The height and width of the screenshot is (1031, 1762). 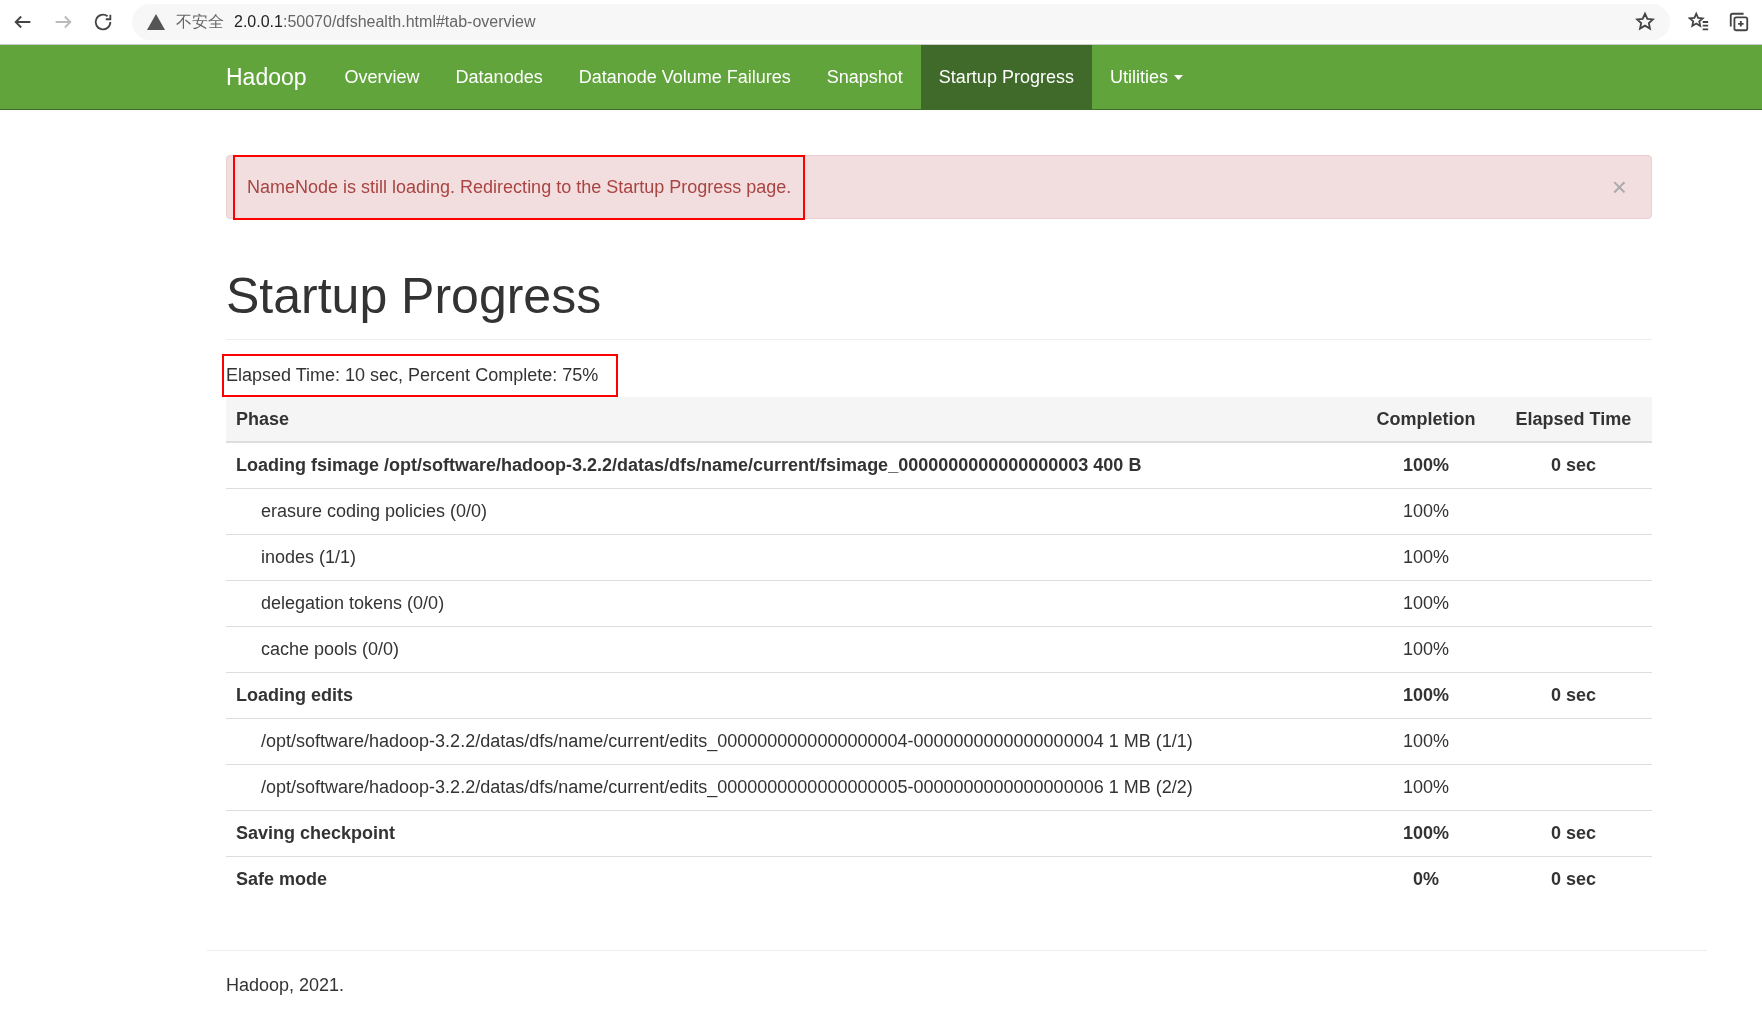 I want to click on address-bar: 不安全 2.0.0.1:50070/dfshealth.html#tab-overview, so click(x=901, y=22).